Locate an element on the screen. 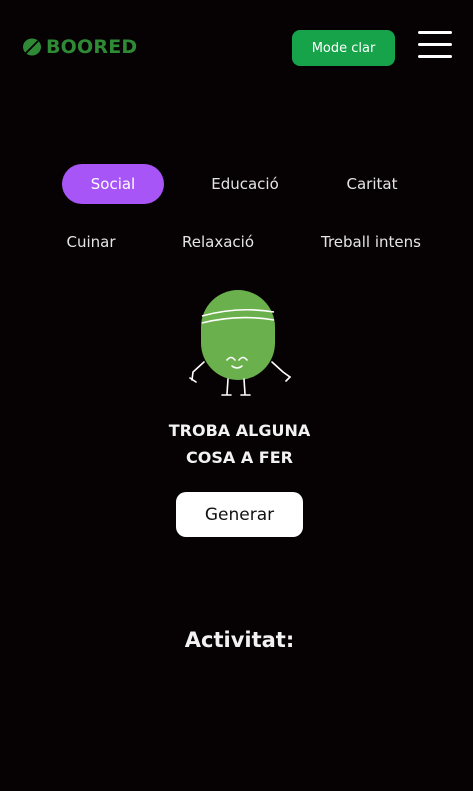 The image size is (473, 791). hamburger-menu-icon is located at coordinates (435, 45).